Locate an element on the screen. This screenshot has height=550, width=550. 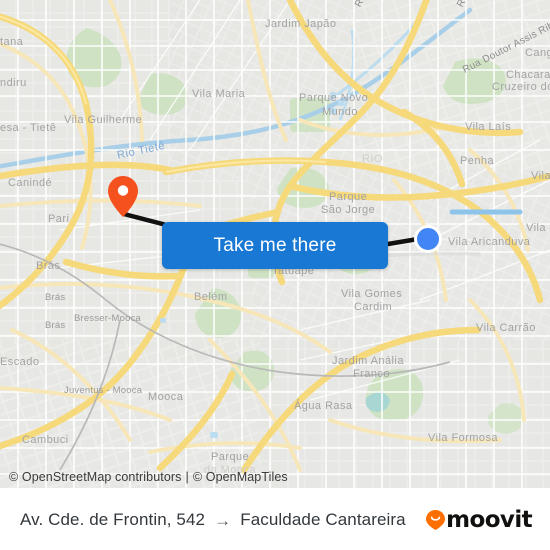
origin-pin-icon is located at coordinates (123, 197).